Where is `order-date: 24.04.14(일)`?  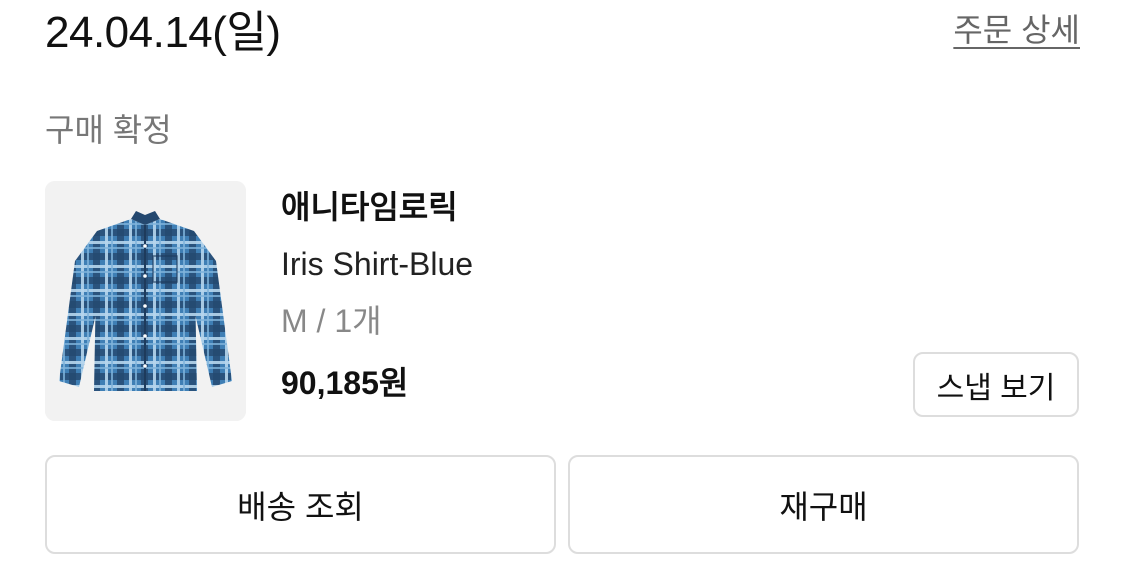 order-date: 24.04.14(일) is located at coordinates (163, 32).